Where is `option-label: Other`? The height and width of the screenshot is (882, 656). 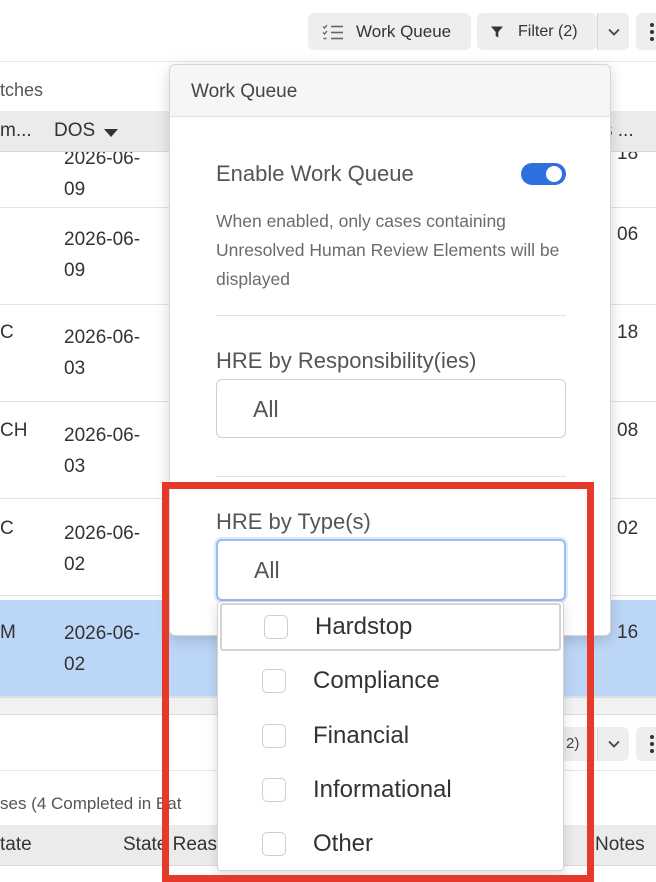 option-label: Other is located at coordinates (343, 843).